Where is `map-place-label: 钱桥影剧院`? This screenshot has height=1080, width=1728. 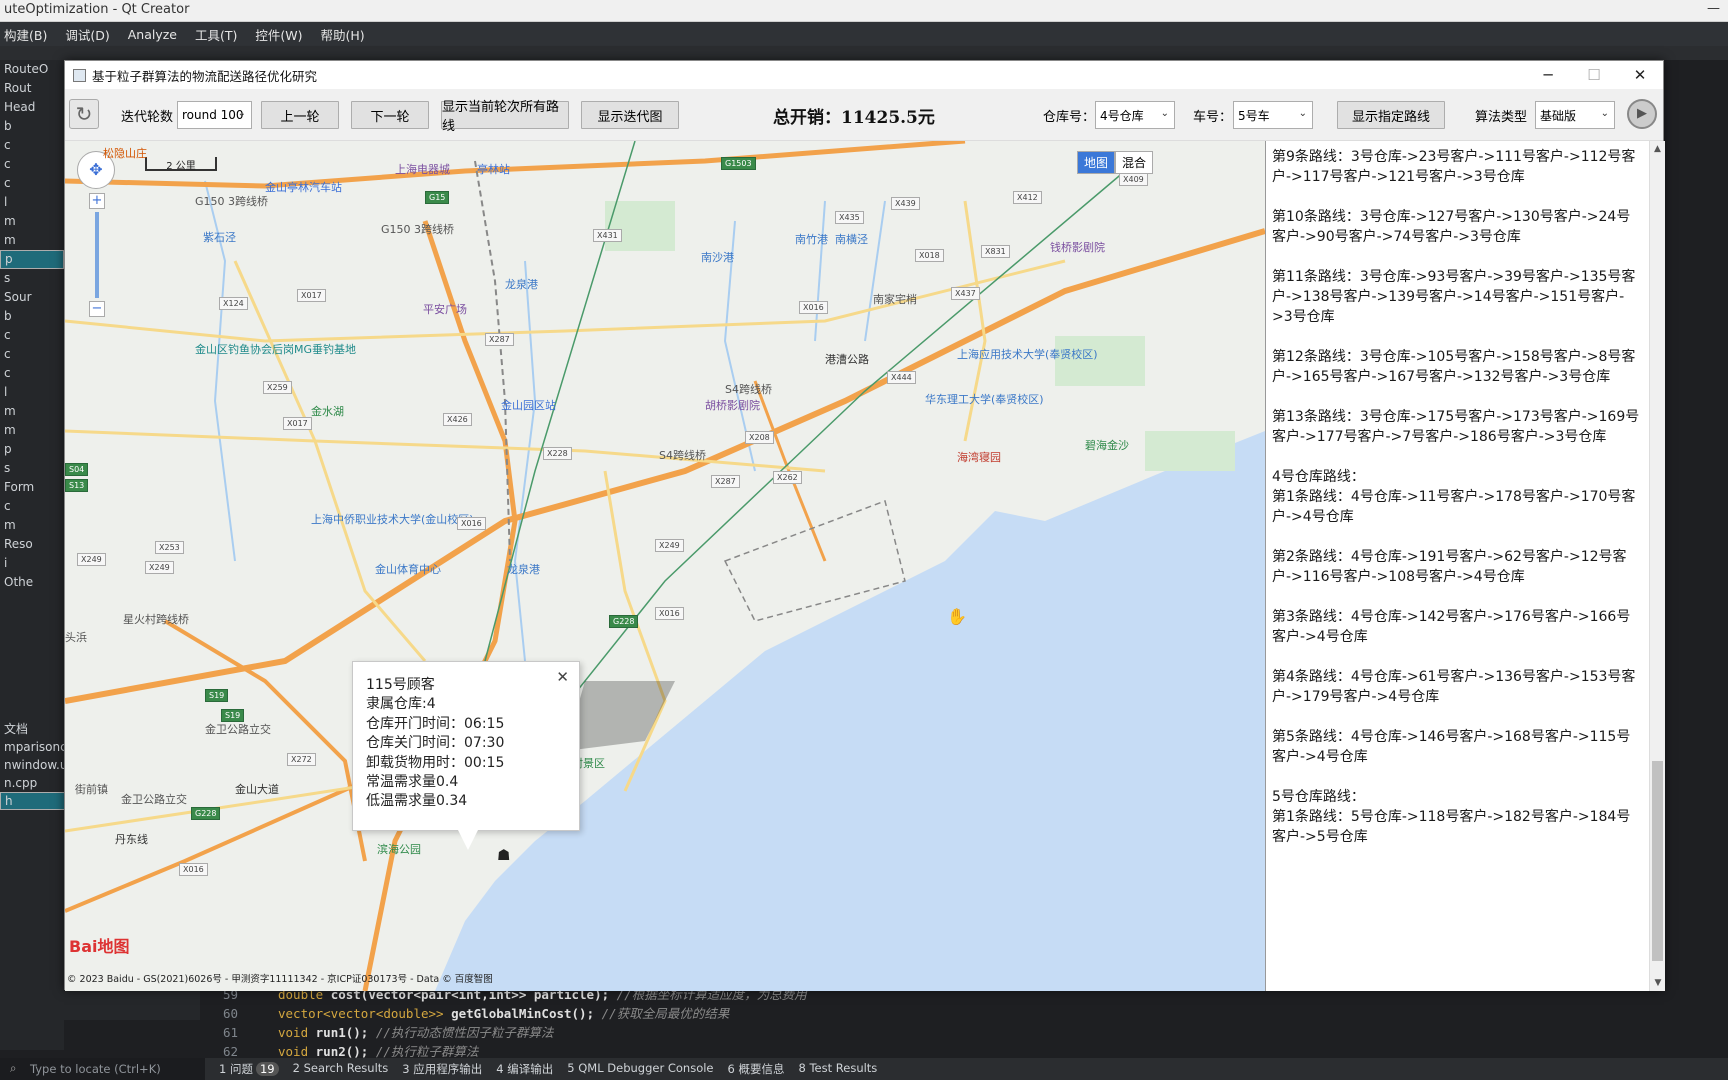
map-place-label: 钱桥影剧院 is located at coordinates (1077, 247).